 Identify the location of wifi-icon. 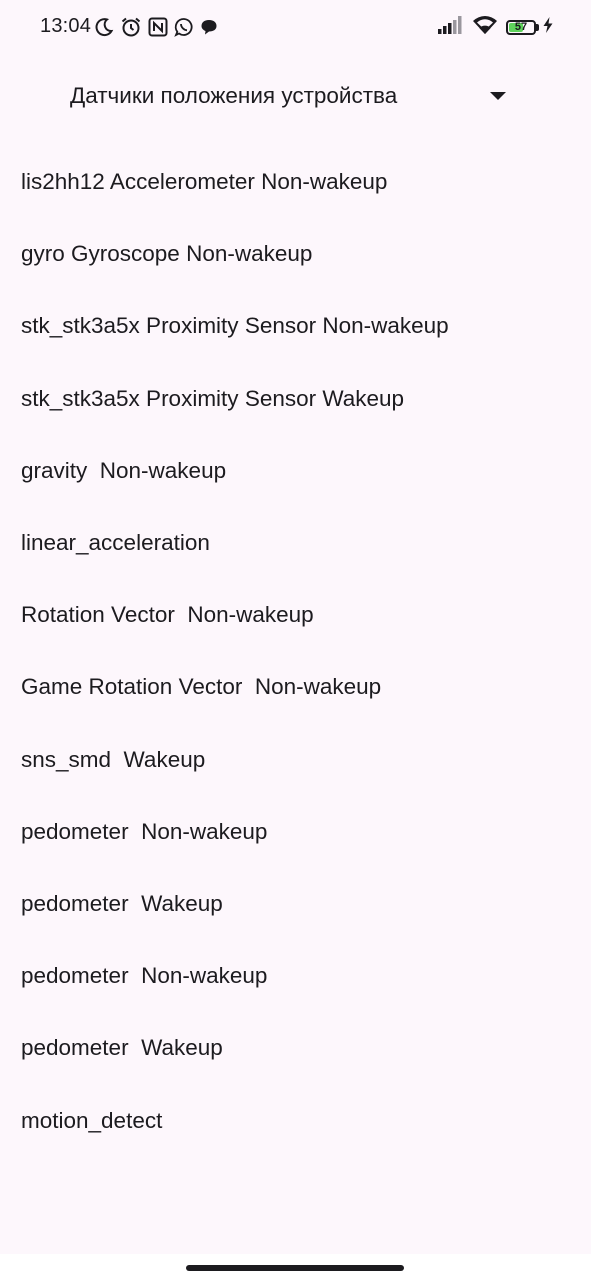
(485, 27).